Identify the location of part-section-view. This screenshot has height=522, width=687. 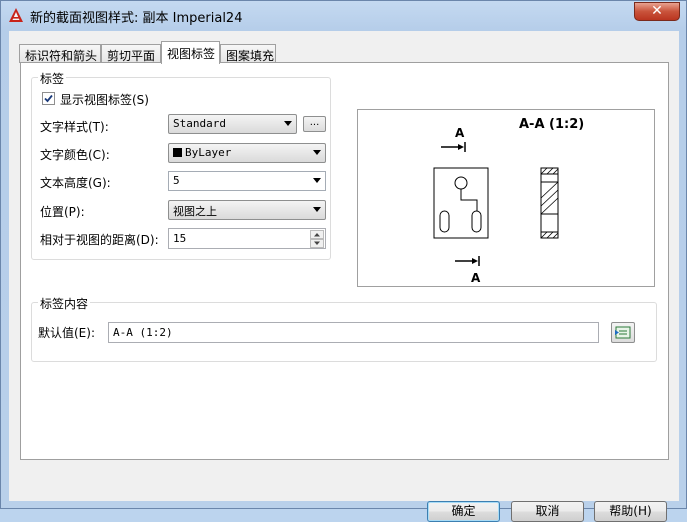
(549, 203).